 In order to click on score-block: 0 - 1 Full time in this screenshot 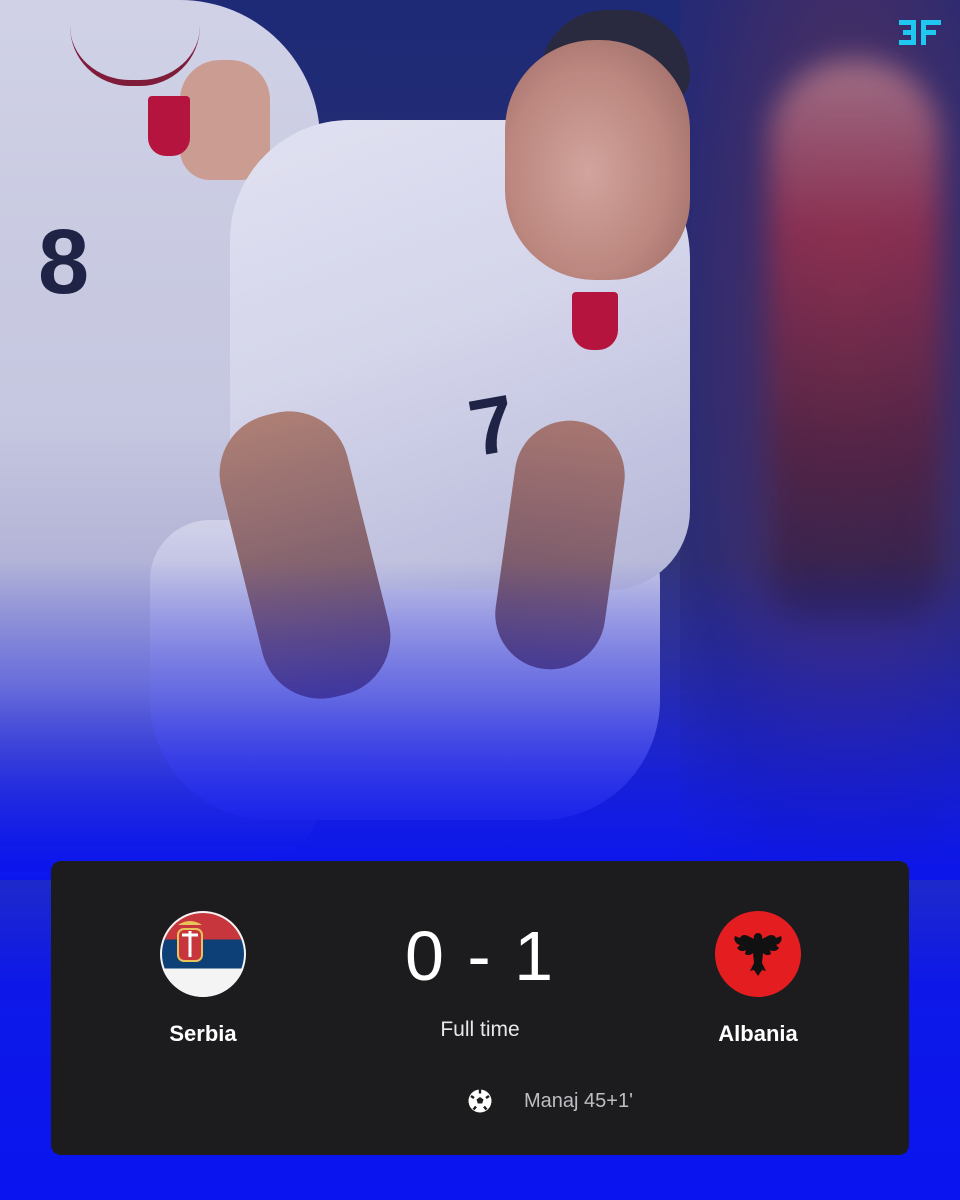, I will do `click(480, 979)`.